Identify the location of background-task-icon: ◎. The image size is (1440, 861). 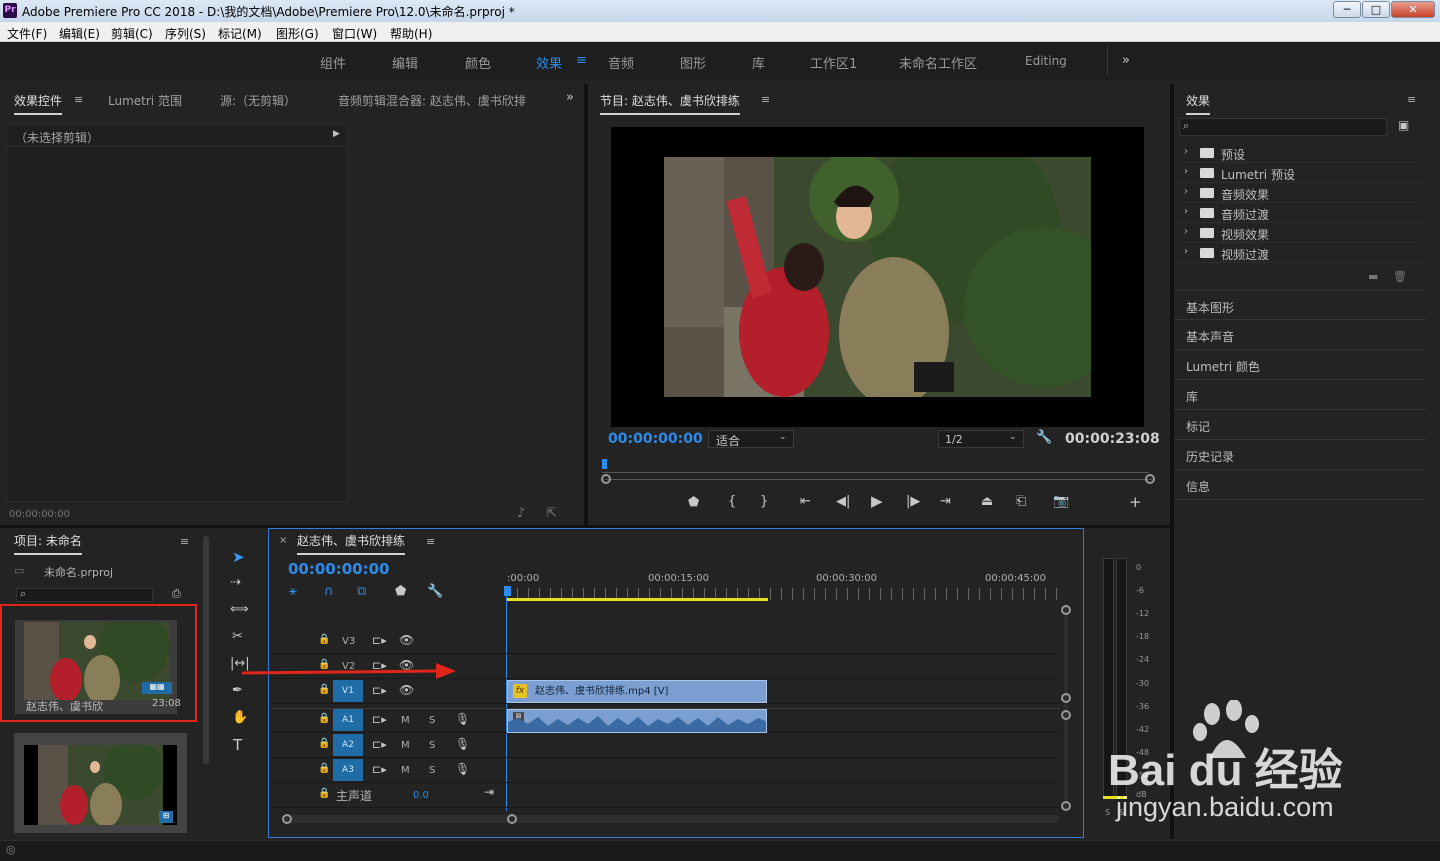
(11, 849).